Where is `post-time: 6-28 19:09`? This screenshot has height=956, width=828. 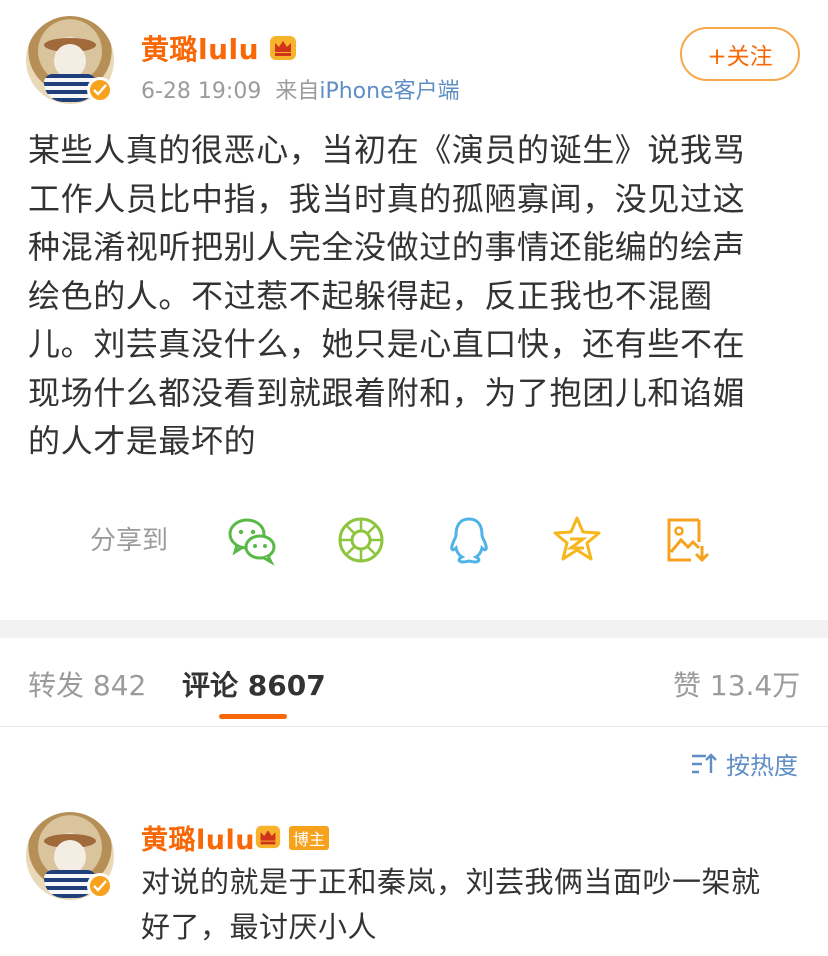
post-time: 6-28 19:09 is located at coordinates (201, 91).